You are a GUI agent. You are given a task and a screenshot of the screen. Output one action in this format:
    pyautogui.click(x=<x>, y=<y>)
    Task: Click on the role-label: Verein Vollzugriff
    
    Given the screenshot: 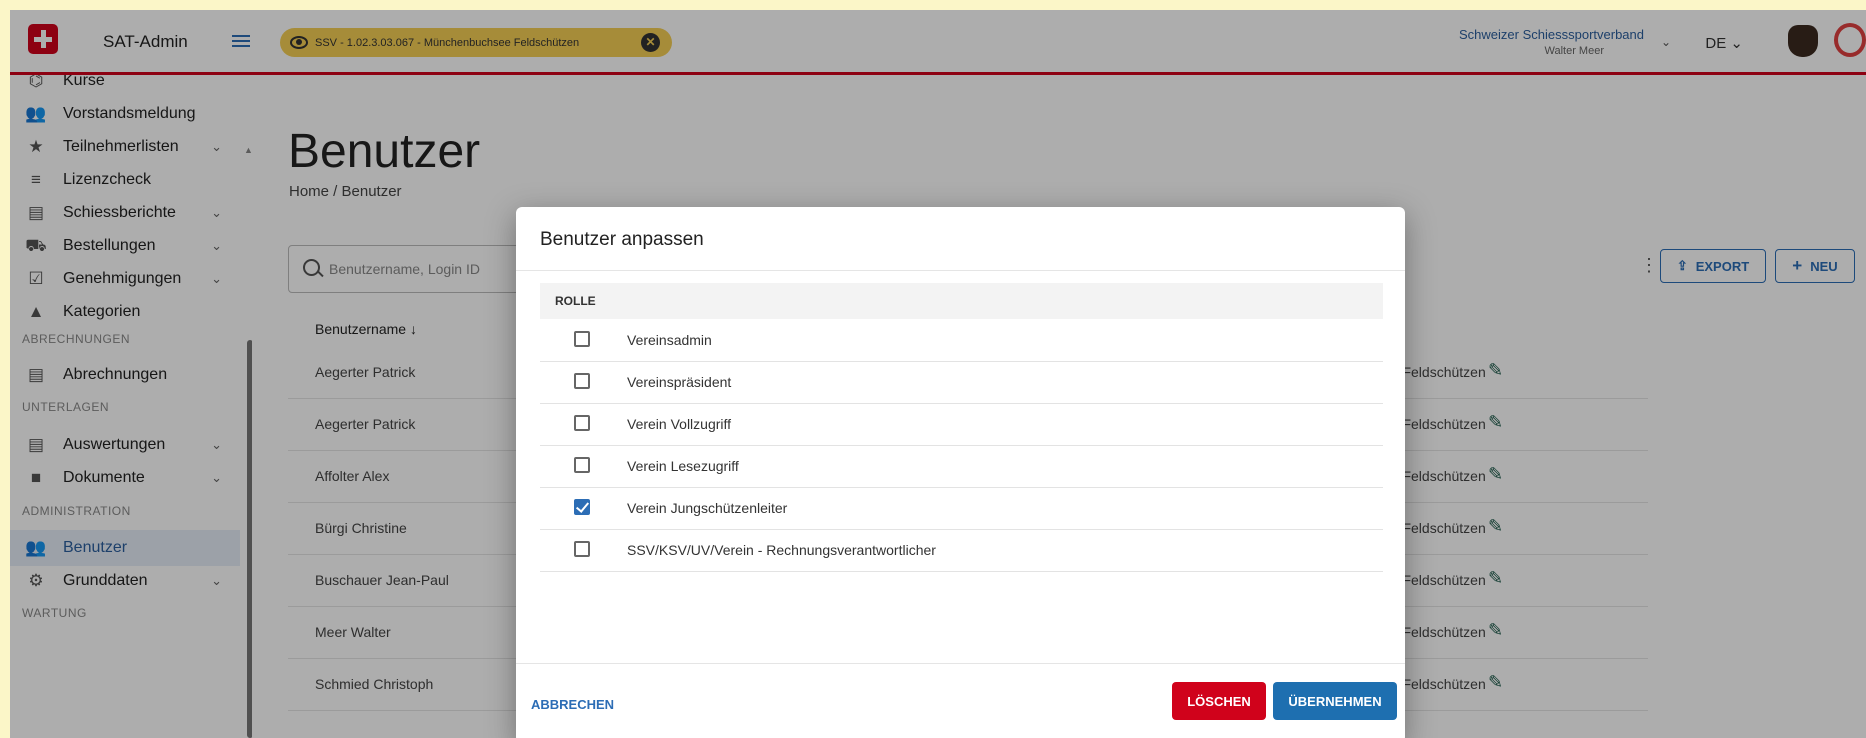 What is the action you would take?
    pyautogui.click(x=679, y=424)
    